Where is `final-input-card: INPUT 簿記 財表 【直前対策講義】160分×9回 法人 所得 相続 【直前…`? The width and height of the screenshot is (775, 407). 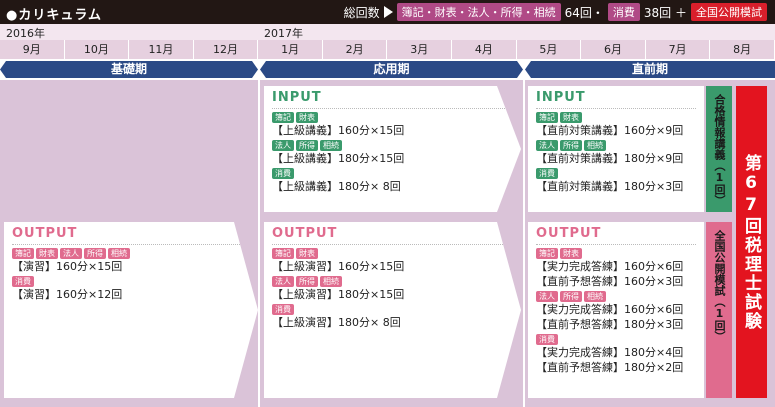
final-input-card: INPUT 簿記 財表 【直前対策講義】160分×9回 法人 所得 相続 【直前… is located at coordinates (616, 149).